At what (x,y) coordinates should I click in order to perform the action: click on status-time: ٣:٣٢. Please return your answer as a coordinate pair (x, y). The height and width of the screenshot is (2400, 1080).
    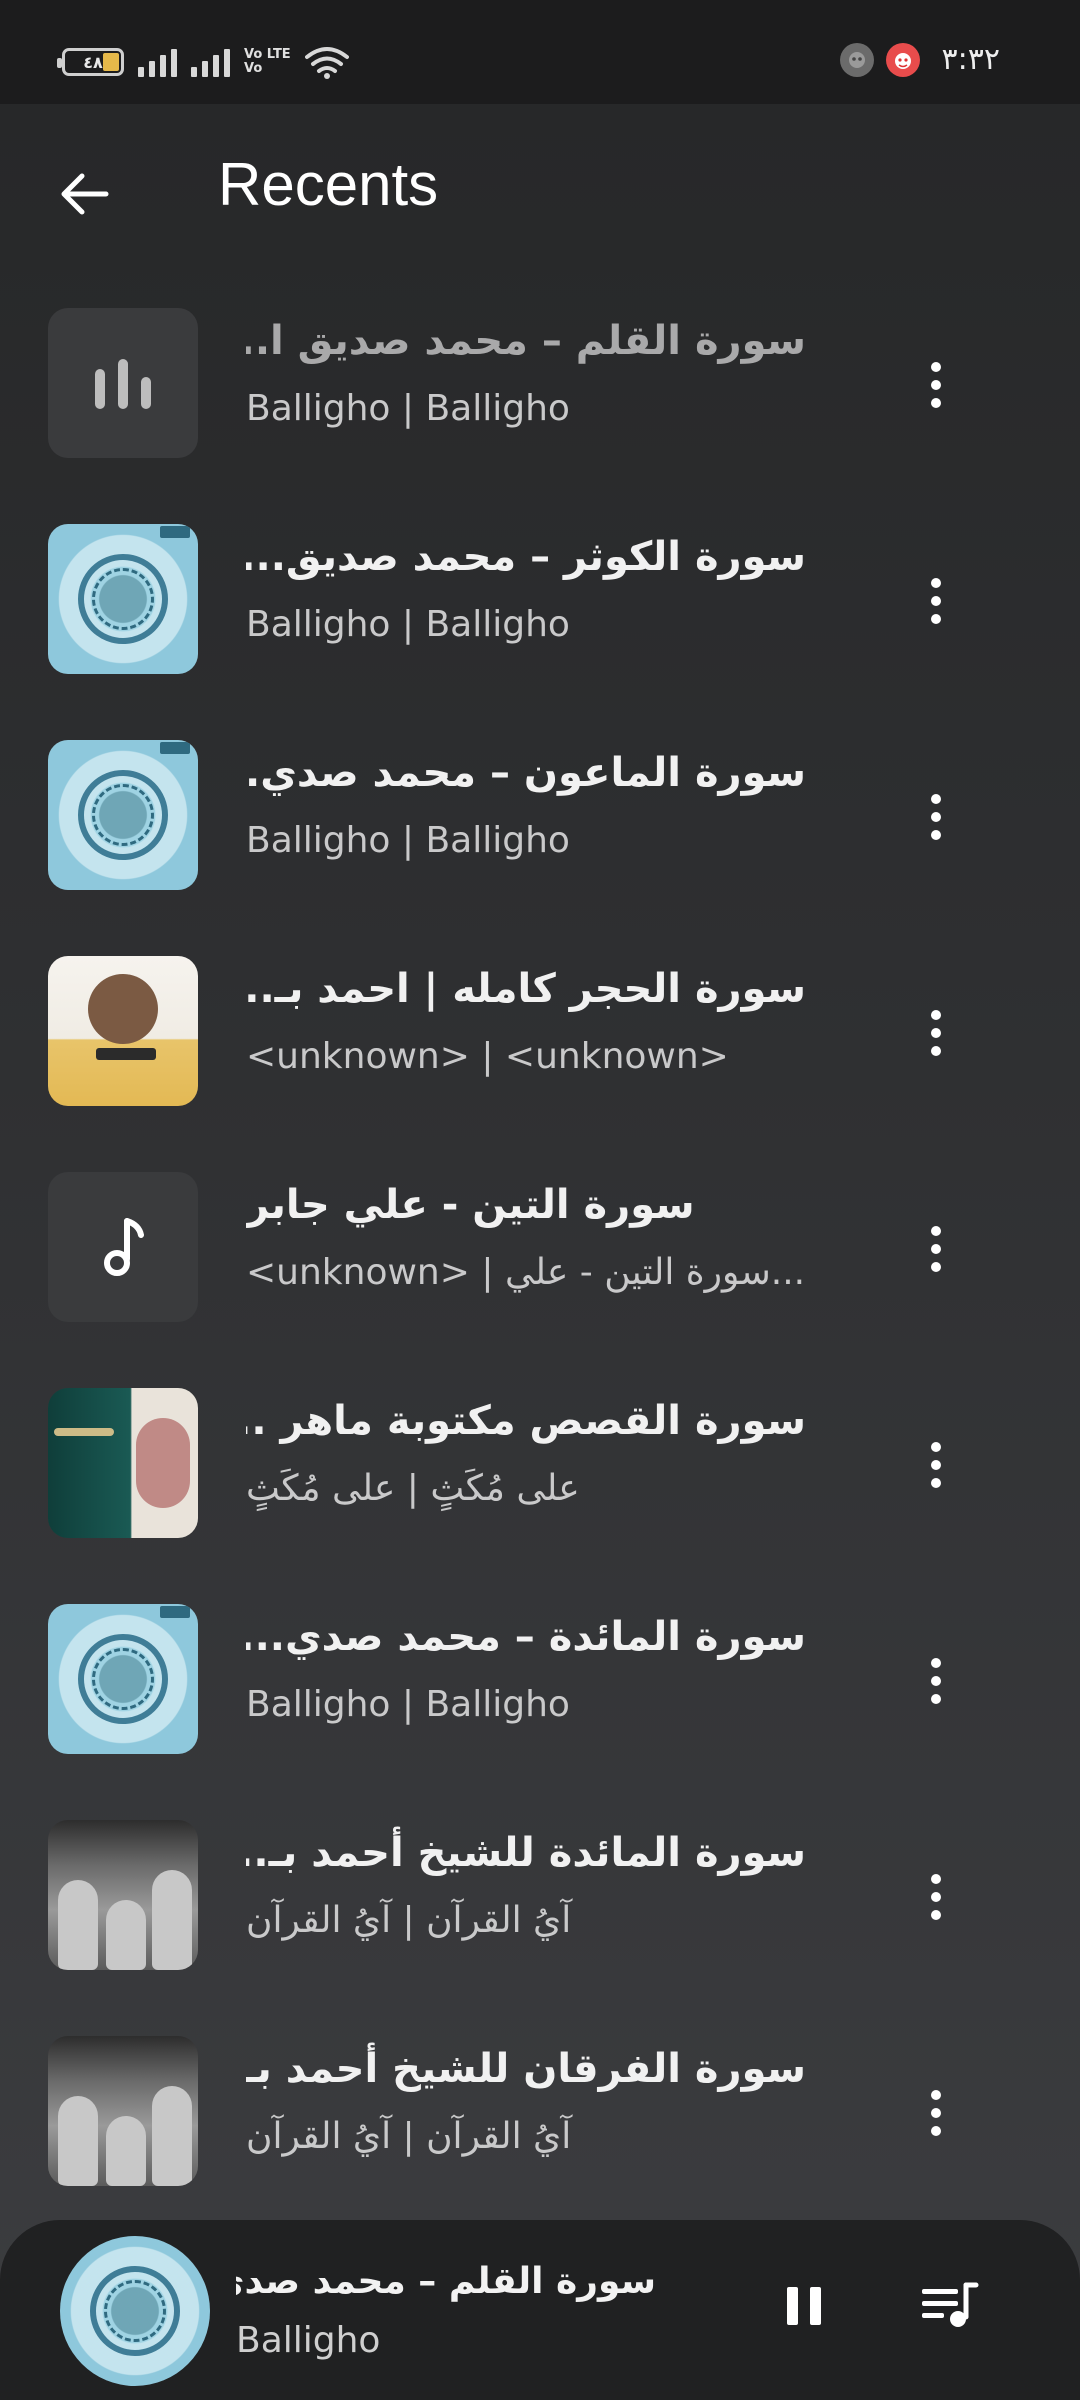
    Looking at the image, I should click on (970, 59).